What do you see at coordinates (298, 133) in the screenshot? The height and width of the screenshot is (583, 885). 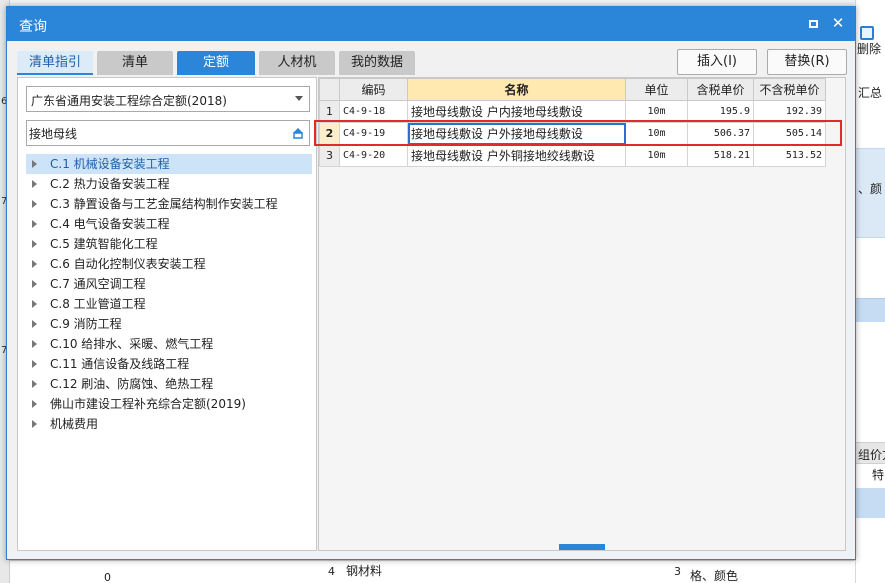 I see `filter-icon` at bounding box center [298, 133].